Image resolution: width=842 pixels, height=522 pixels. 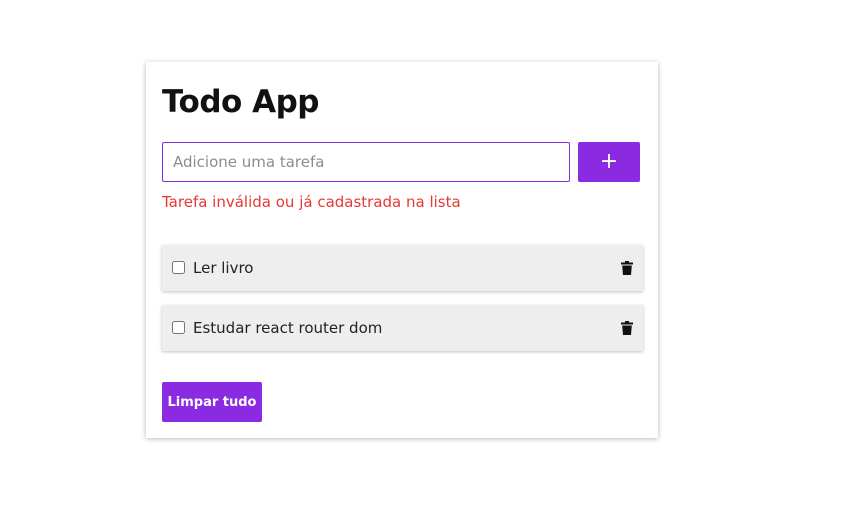 What do you see at coordinates (366, 162) in the screenshot?
I see `task-input` at bounding box center [366, 162].